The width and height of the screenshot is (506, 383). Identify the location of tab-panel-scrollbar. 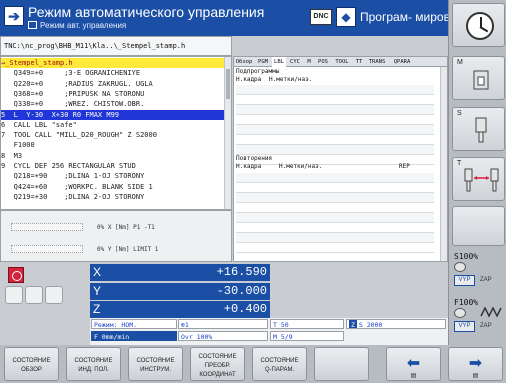
(443, 164).